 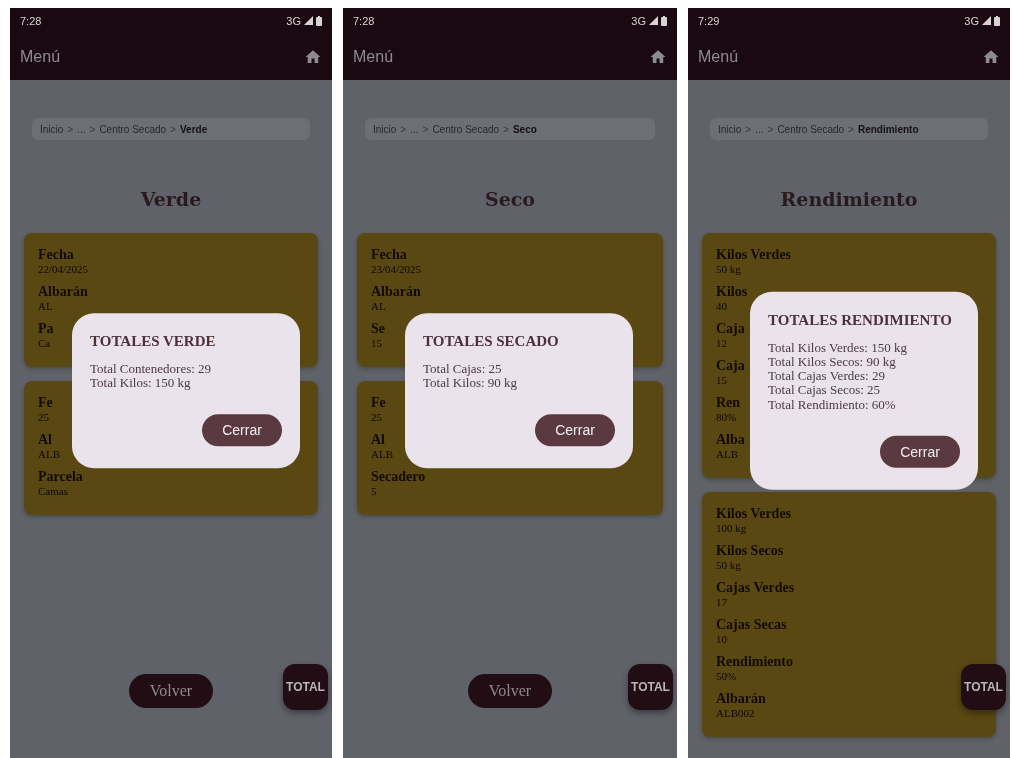 I want to click on field-value: 50%, so click(x=726, y=676).